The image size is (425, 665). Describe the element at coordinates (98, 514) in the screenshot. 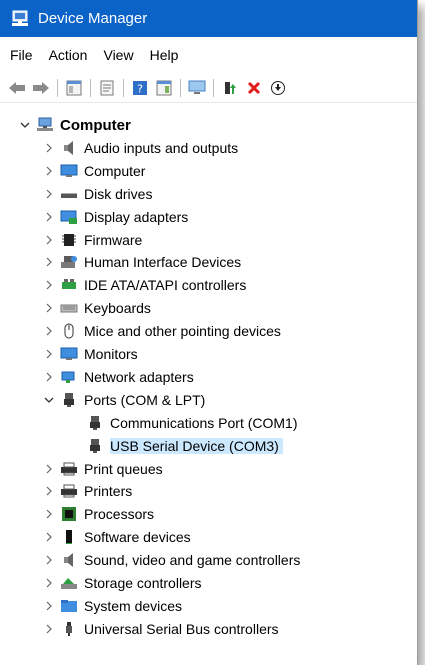

I see `tree-item-processors: Processors` at that location.